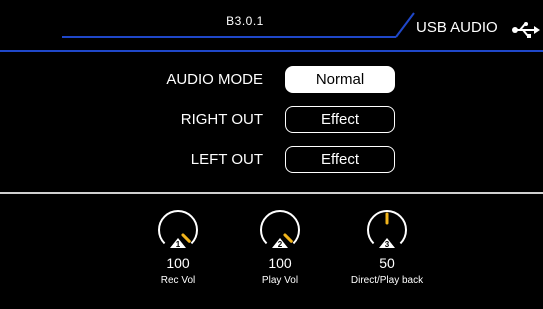 This screenshot has height=309, width=543. What do you see at coordinates (214, 79) in the screenshot?
I see `audio-mode-label: AUDIO MODE` at bounding box center [214, 79].